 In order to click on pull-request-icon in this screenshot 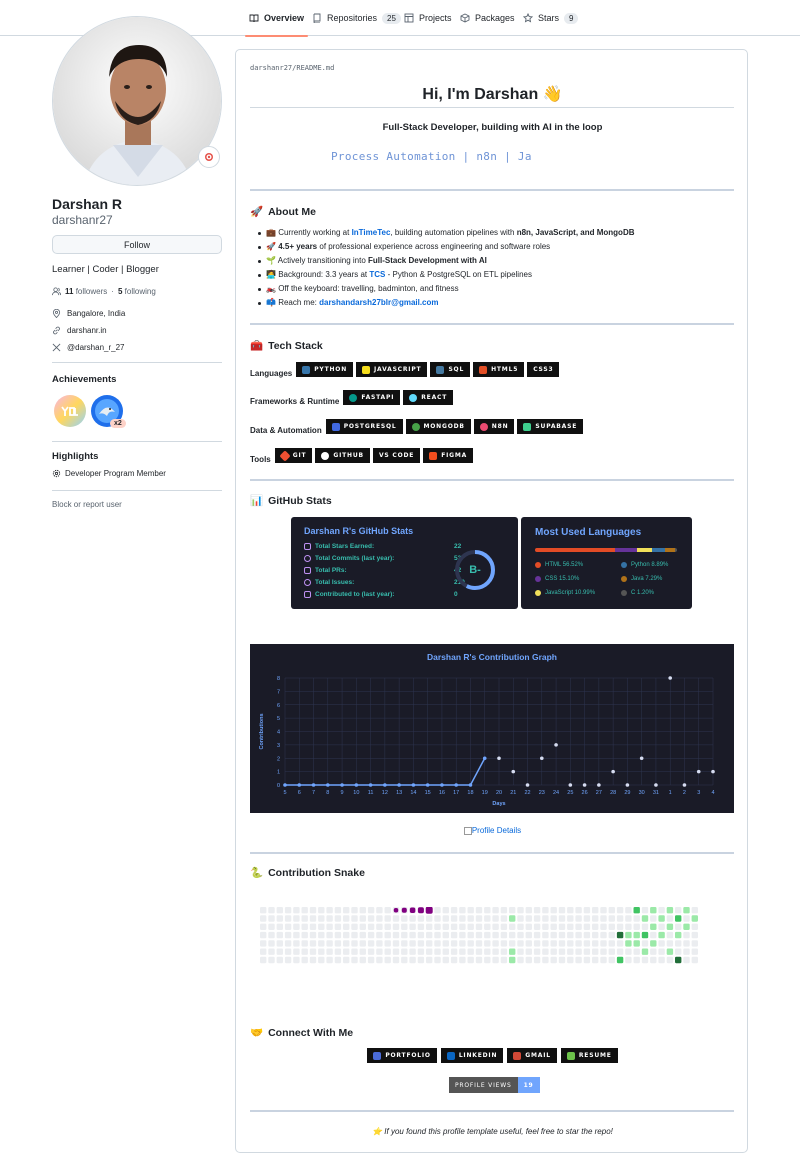, I will do `click(307, 570)`.